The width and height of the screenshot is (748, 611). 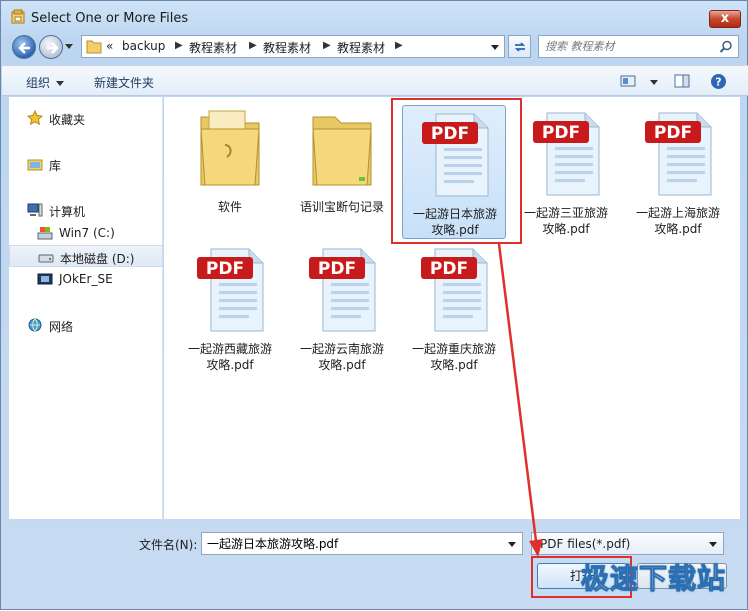 I want to click on address-dropdown-icon, so click(x=495, y=47).